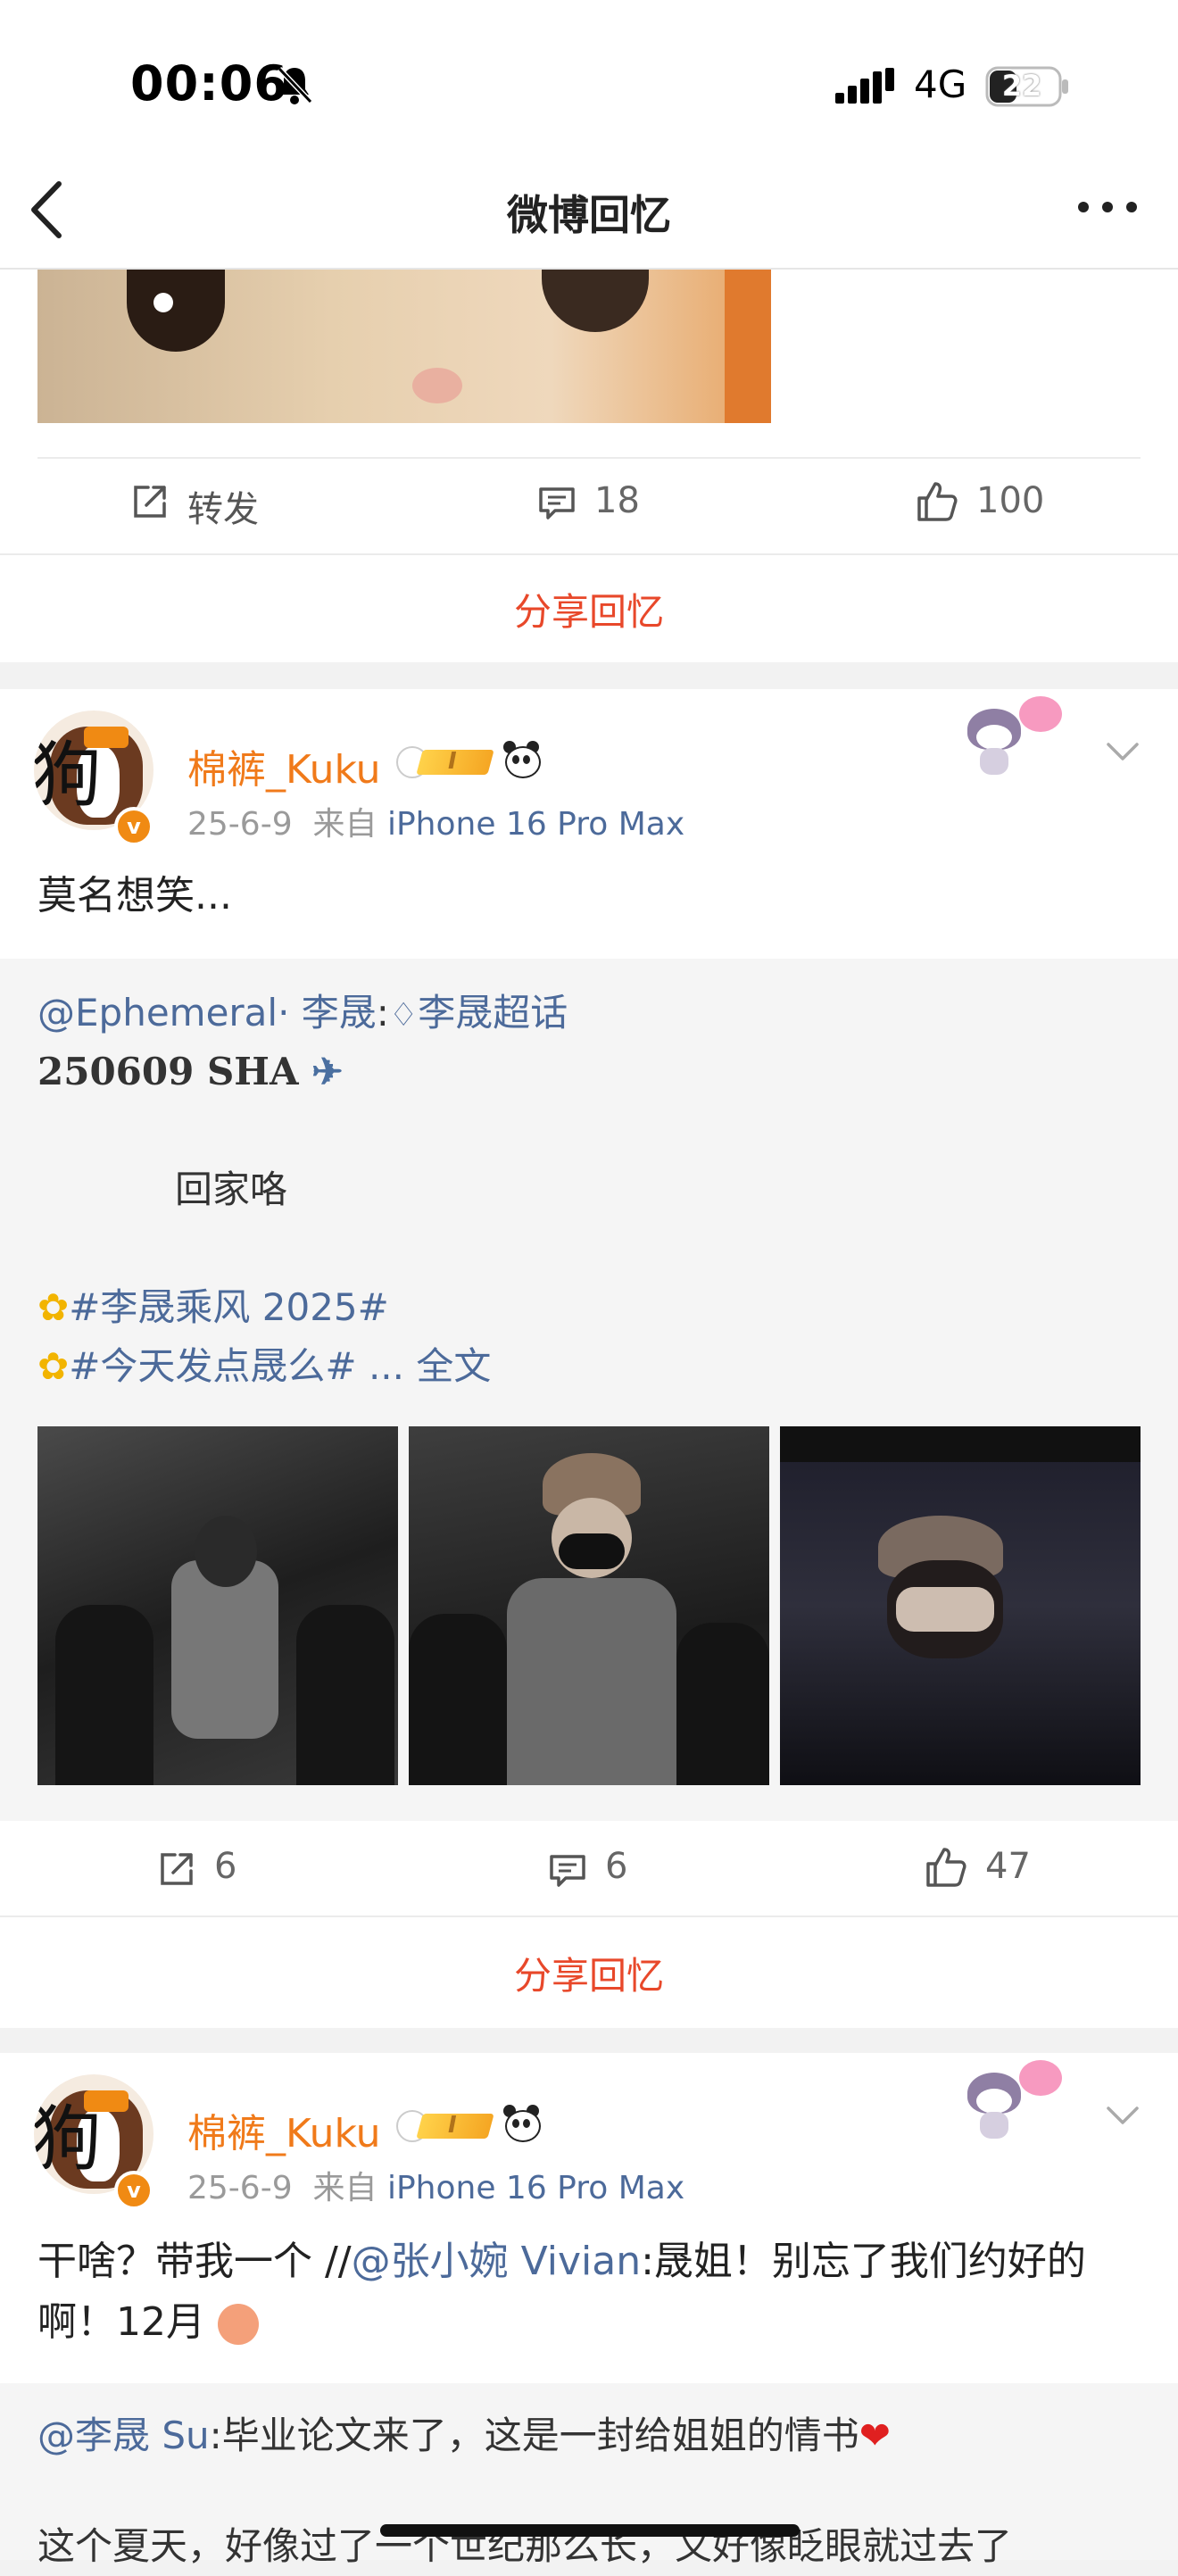 This screenshot has height=2576, width=1178. I want to click on silent-bell-icon, so click(295, 85).